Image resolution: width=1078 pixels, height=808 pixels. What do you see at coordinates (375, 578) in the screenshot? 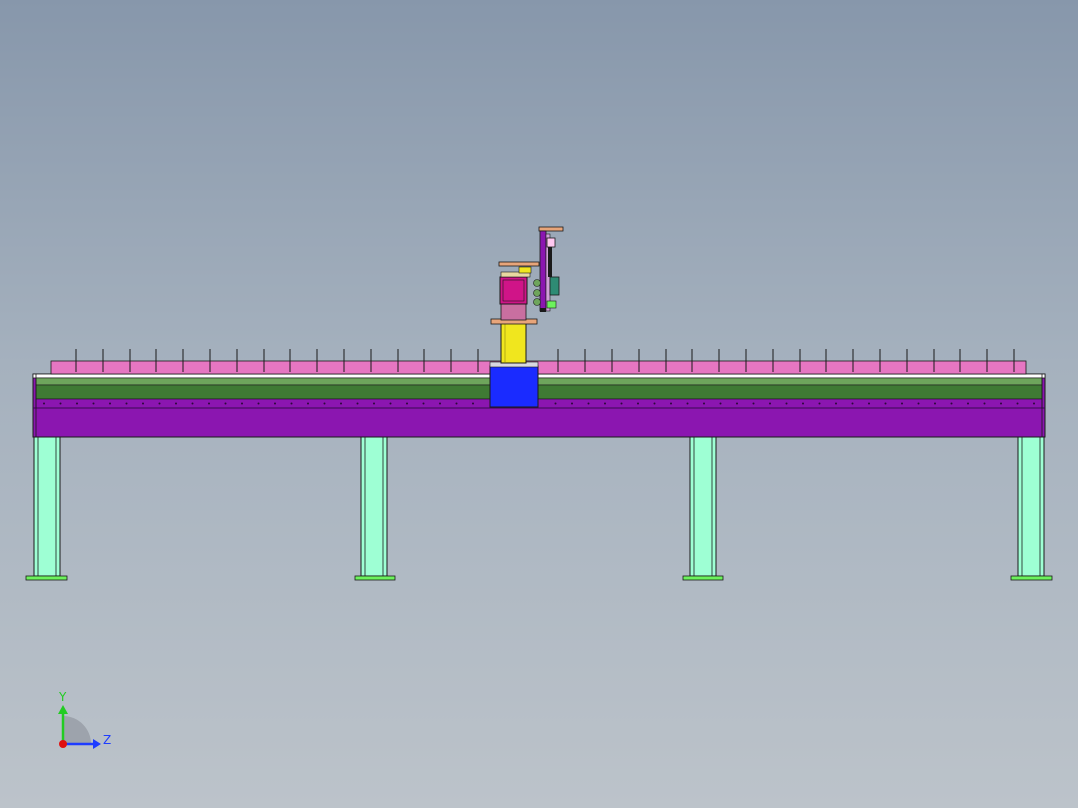
I see `leg-2-foot` at bounding box center [375, 578].